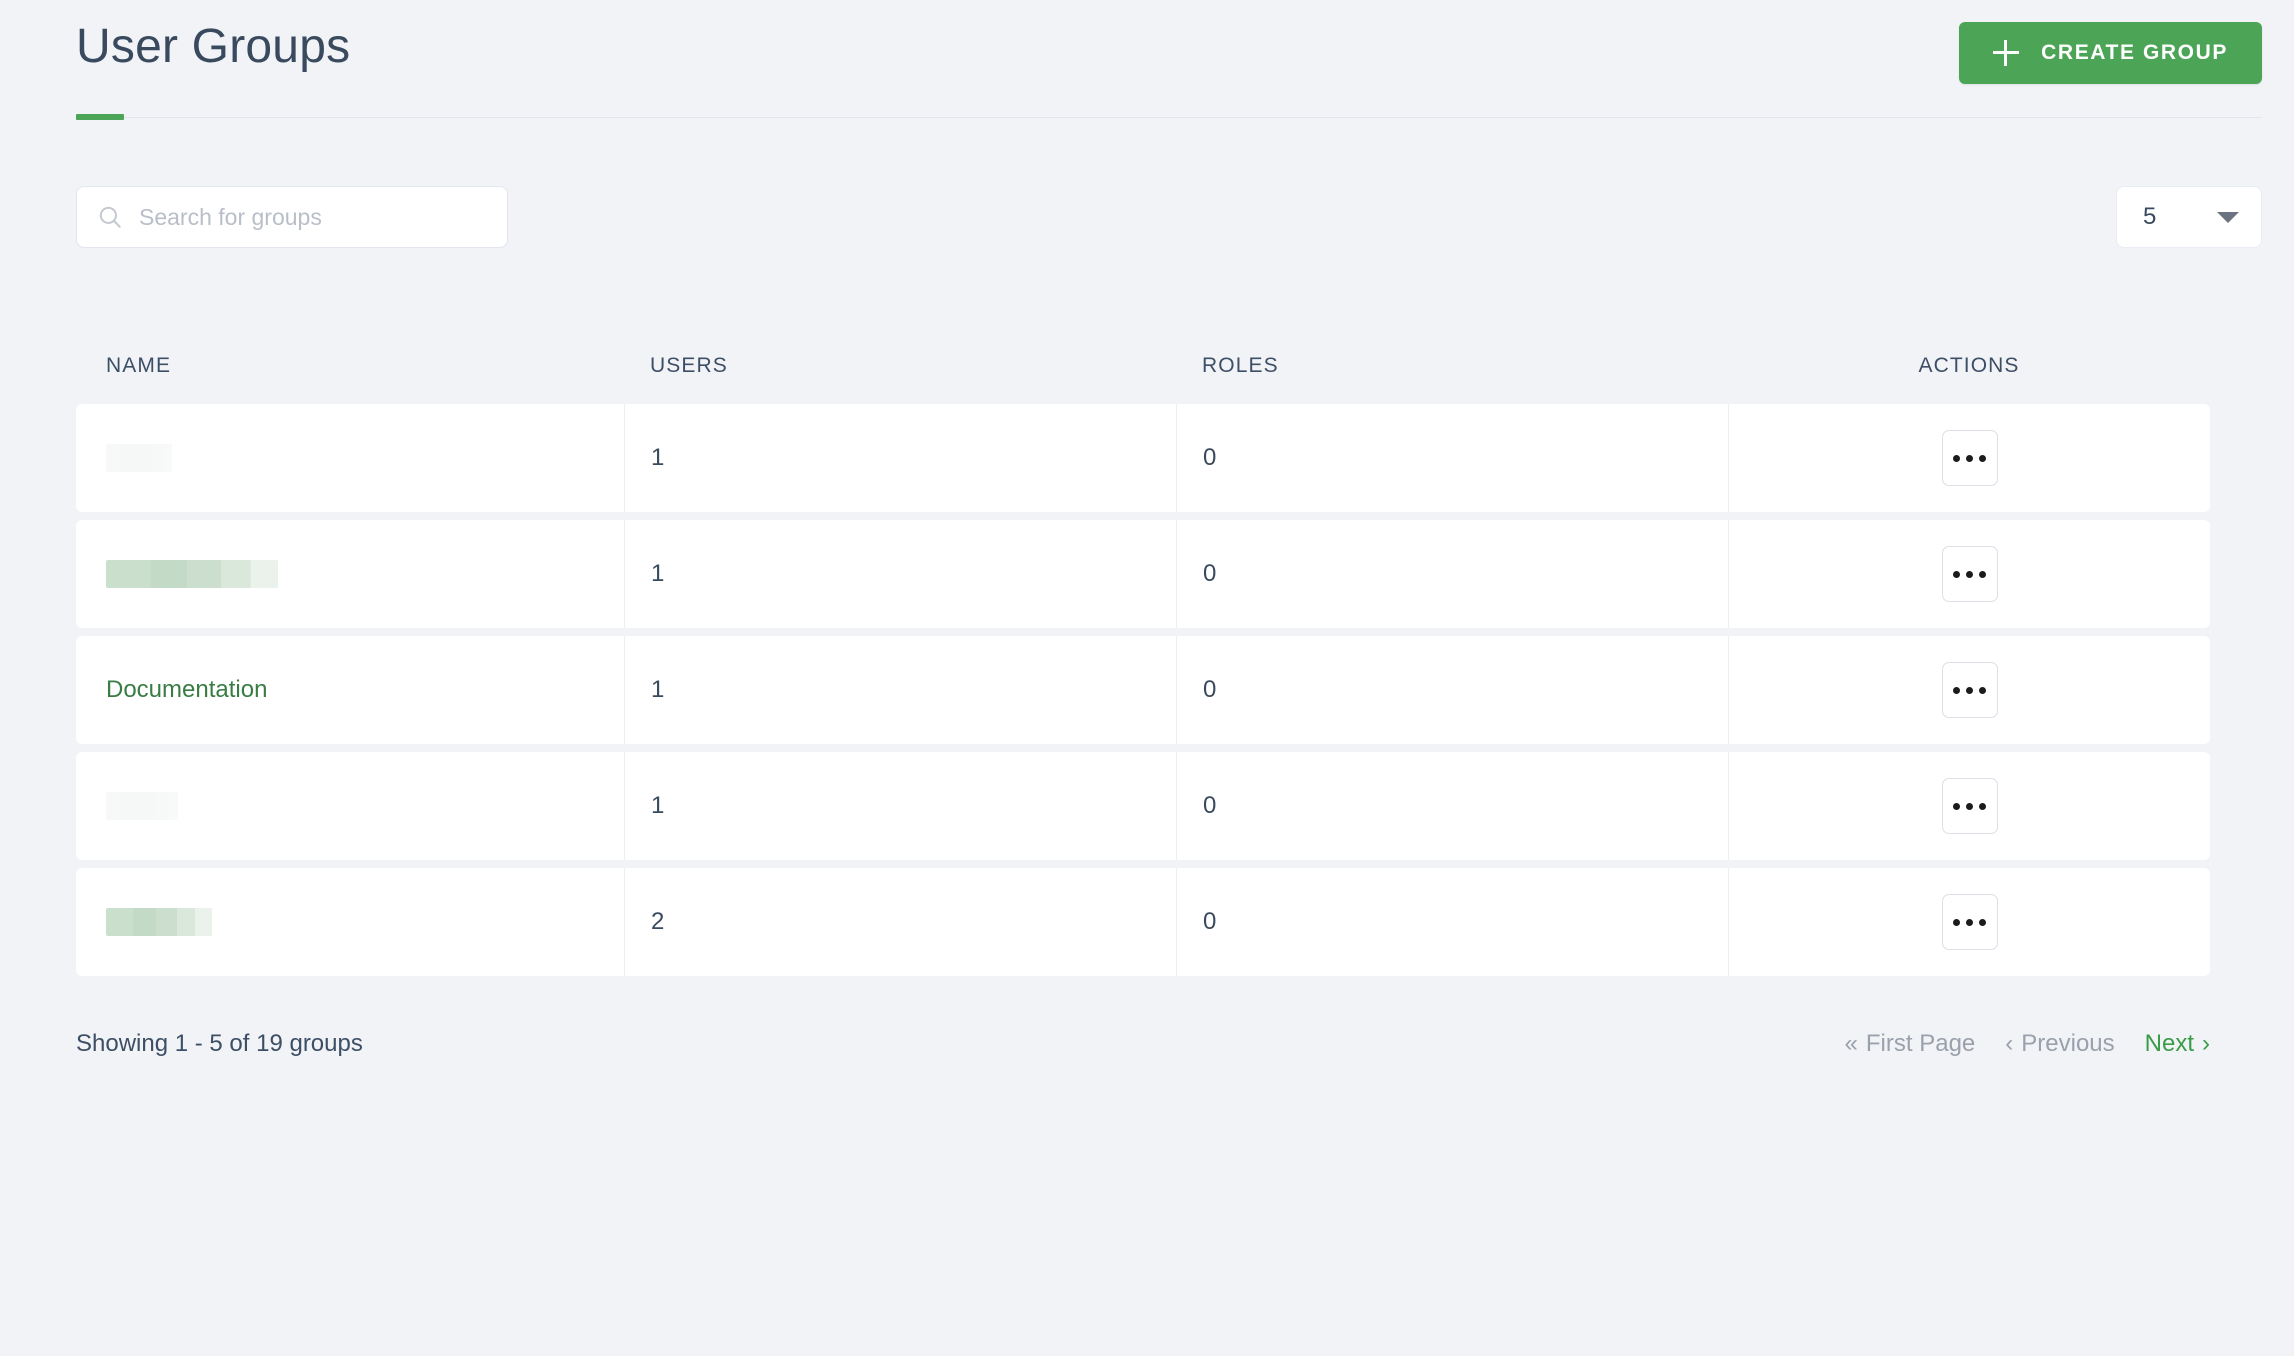 This screenshot has height=1356, width=2294. What do you see at coordinates (100, 117) in the screenshot?
I see `title-accent-bar` at bounding box center [100, 117].